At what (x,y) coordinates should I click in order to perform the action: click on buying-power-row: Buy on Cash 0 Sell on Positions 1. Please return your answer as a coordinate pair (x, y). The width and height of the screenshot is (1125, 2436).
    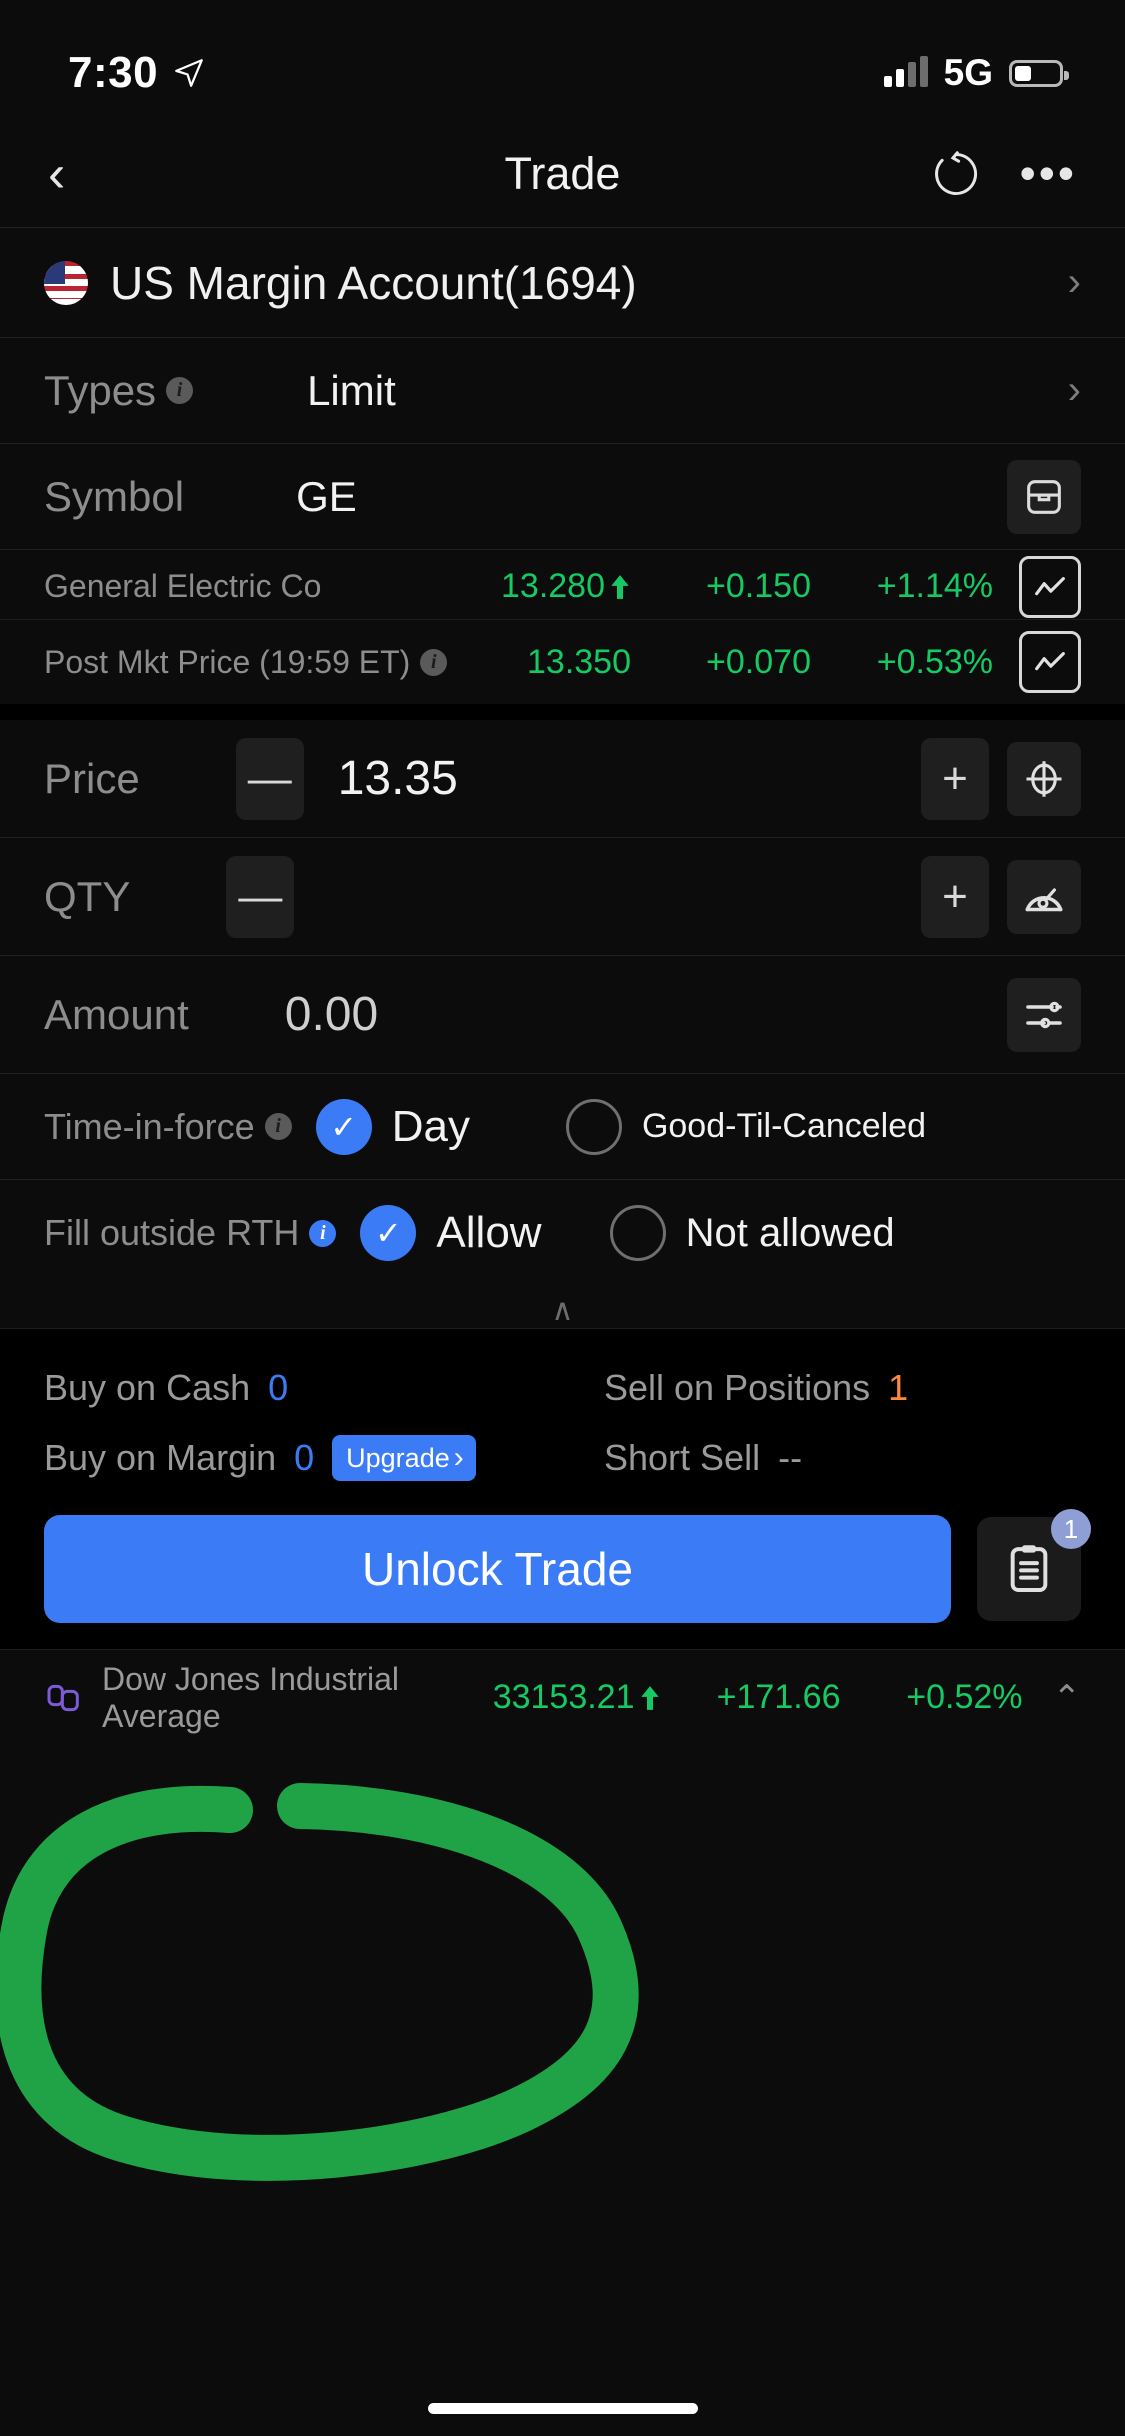
    Looking at the image, I should click on (562, 1388).